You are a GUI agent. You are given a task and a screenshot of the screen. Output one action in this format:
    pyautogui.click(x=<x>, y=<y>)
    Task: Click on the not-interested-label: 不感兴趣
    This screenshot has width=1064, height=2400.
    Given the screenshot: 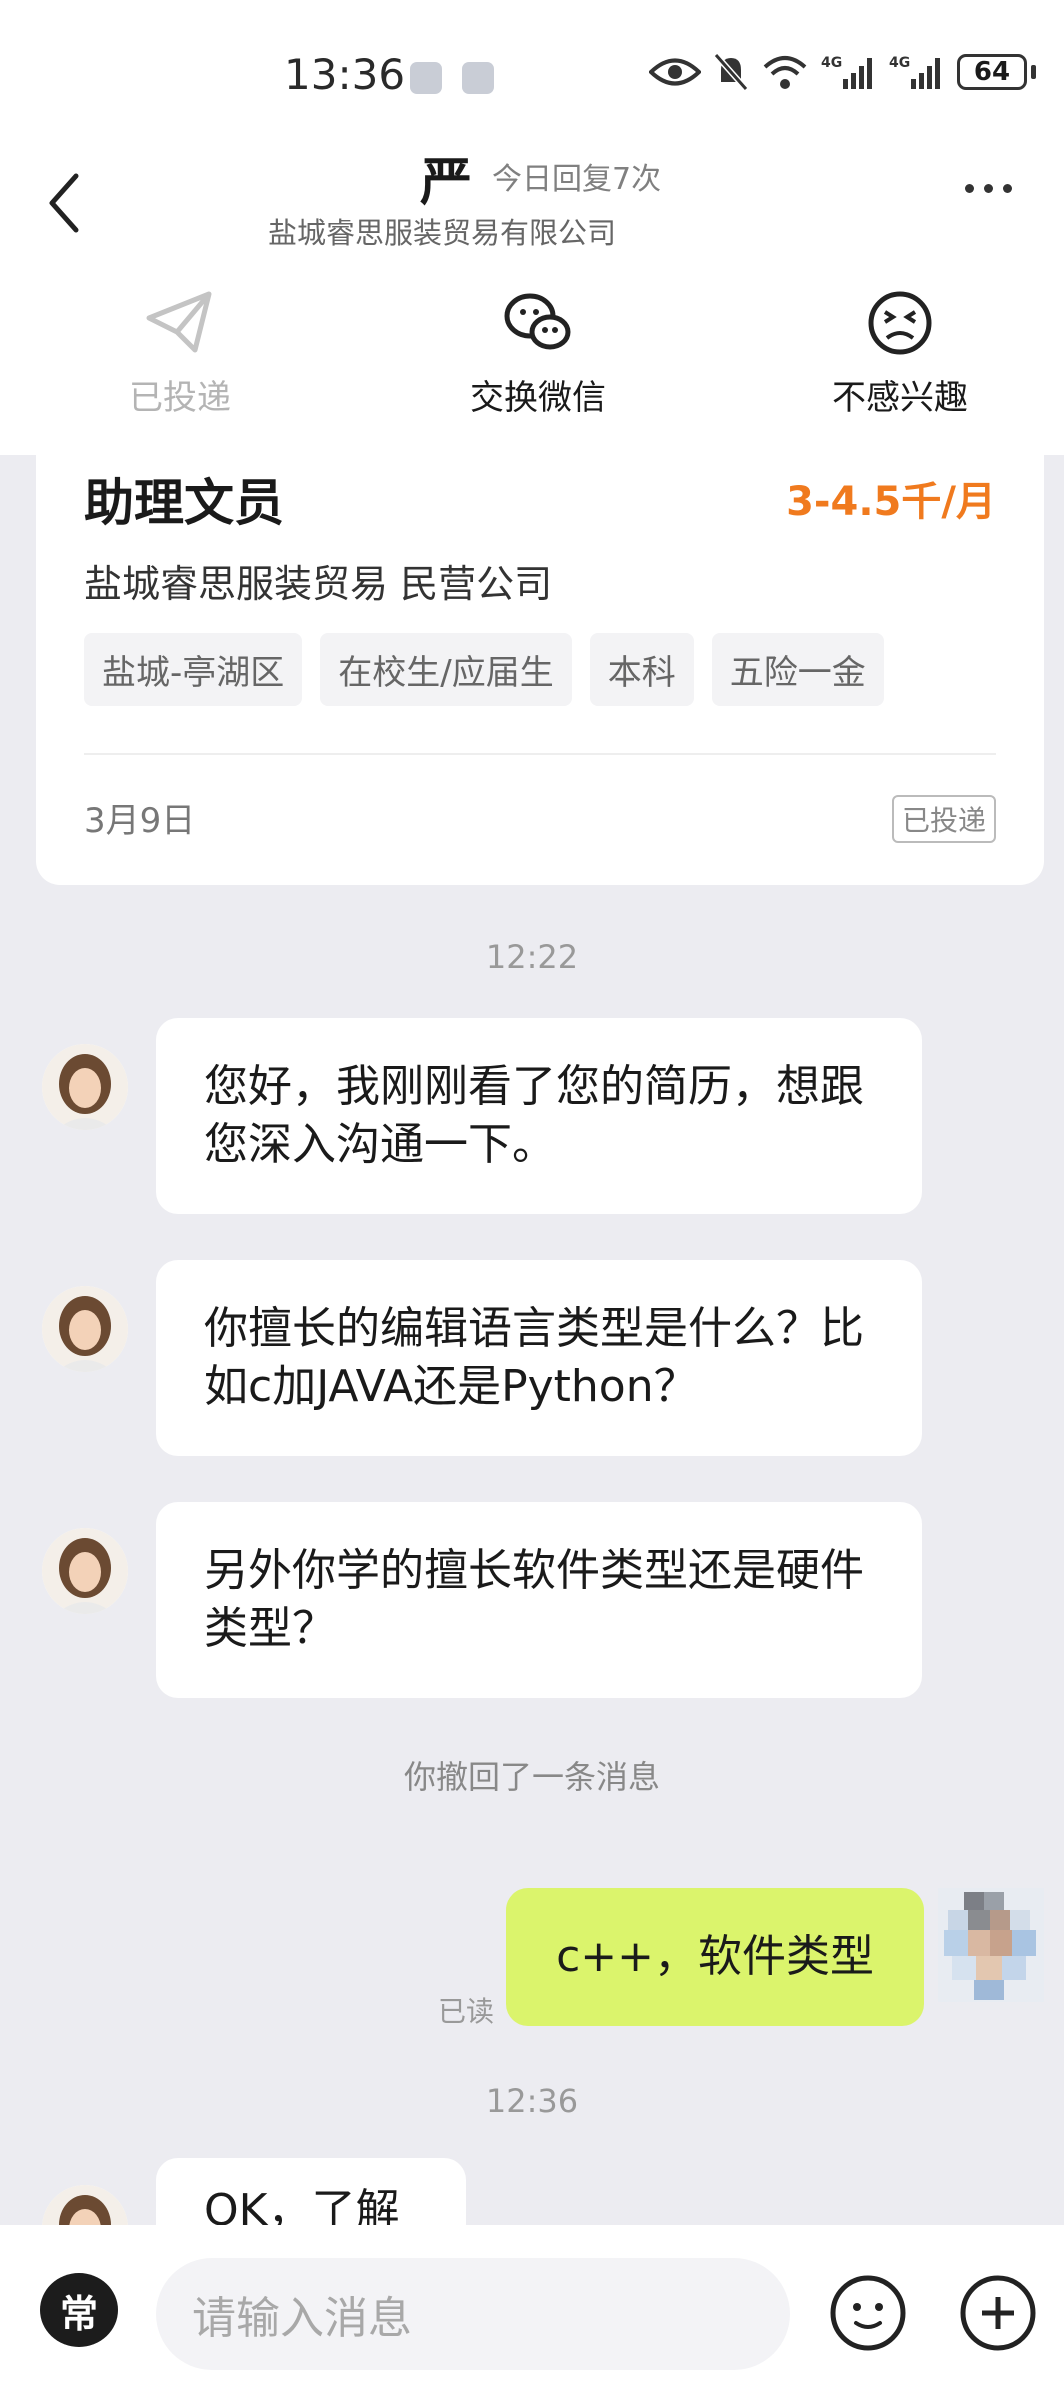 What is the action you would take?
    pyautogui.click(x=900, y=398)
    